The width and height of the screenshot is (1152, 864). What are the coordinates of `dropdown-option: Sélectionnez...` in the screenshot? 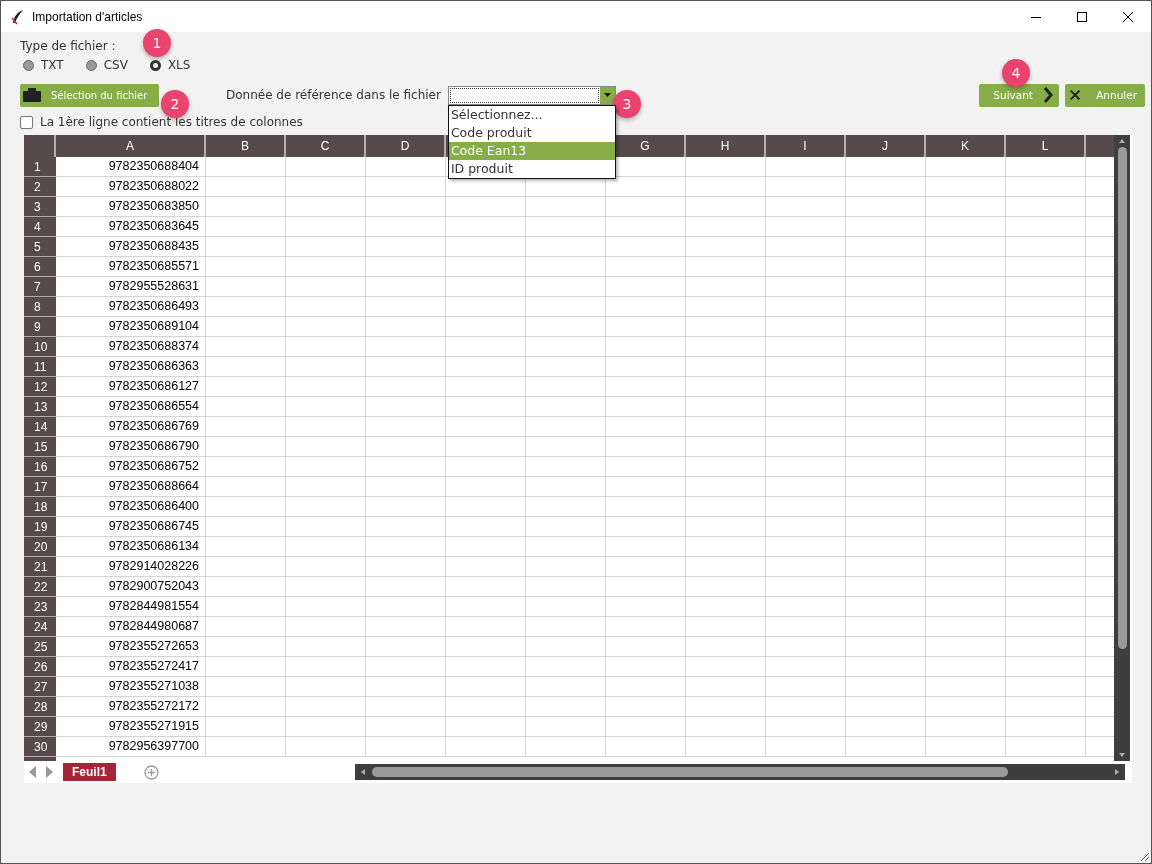 It's located at (531, 114).